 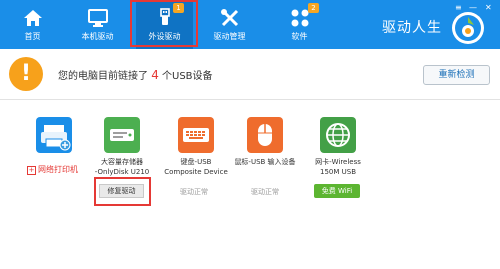 I want to click on printer-icon, so click(x=54, y=135).